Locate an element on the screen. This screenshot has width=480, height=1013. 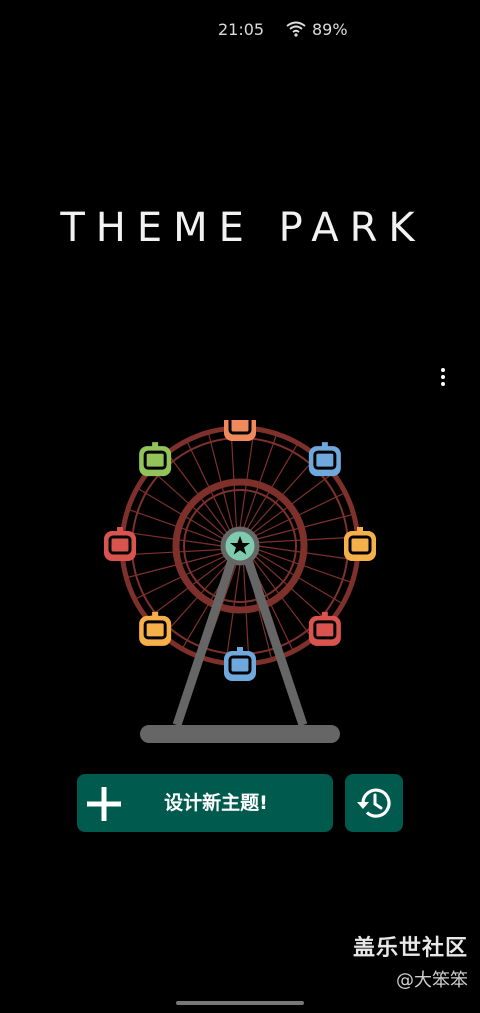
watermark-author: @大笨笨 is located at coordinates (432, 980).